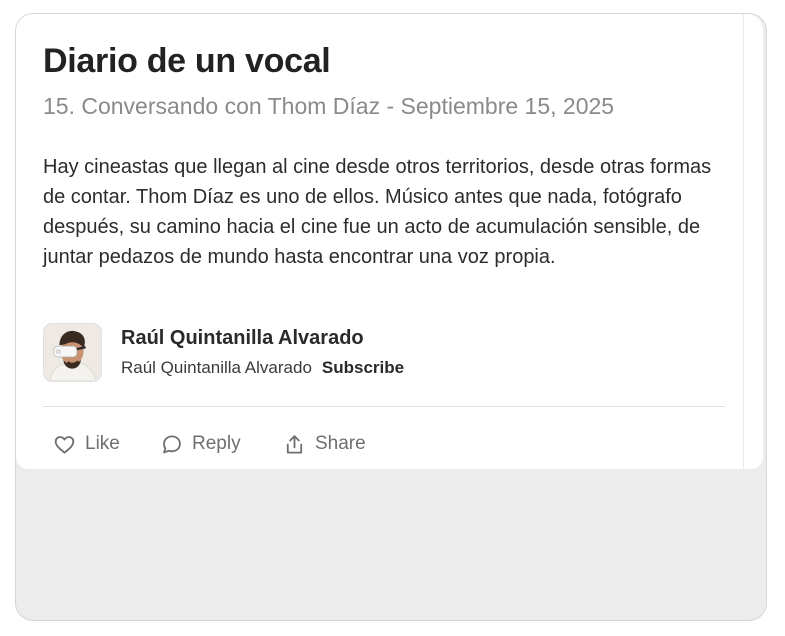 The width and height of the screenshot is (785, 636). Describe the element at coordinates (102, 443) in the screenshot. I see `like-label: Like` at that location.